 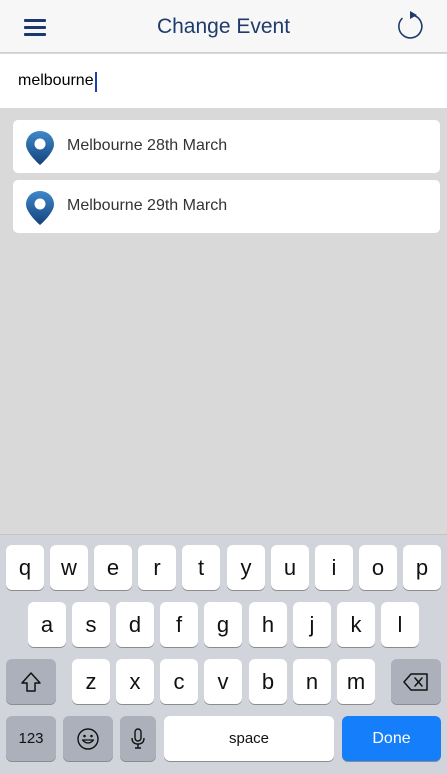 What do you see at coordinates (25, 567) in the screenshot?
I see `key-q: q` at bounding box center [25, 567].